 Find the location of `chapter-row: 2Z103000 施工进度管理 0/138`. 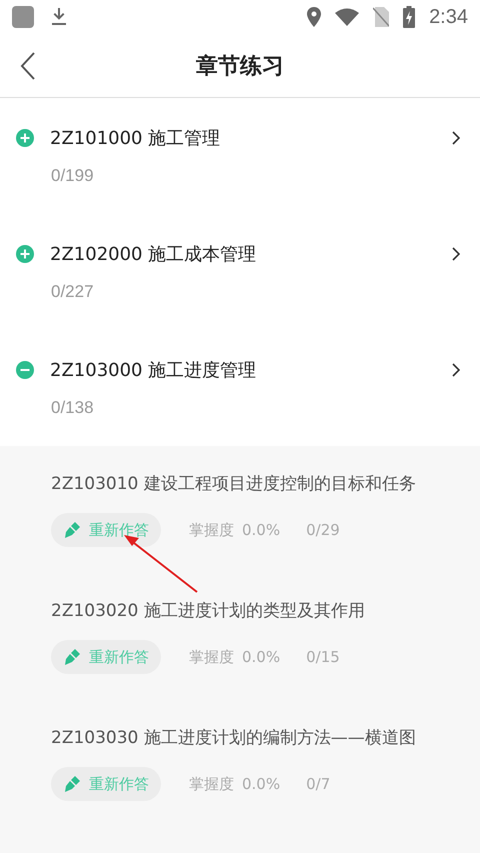

chapter-row: 2Z103000 施工进度管理 0/138 is located at coordinates (240, 388).